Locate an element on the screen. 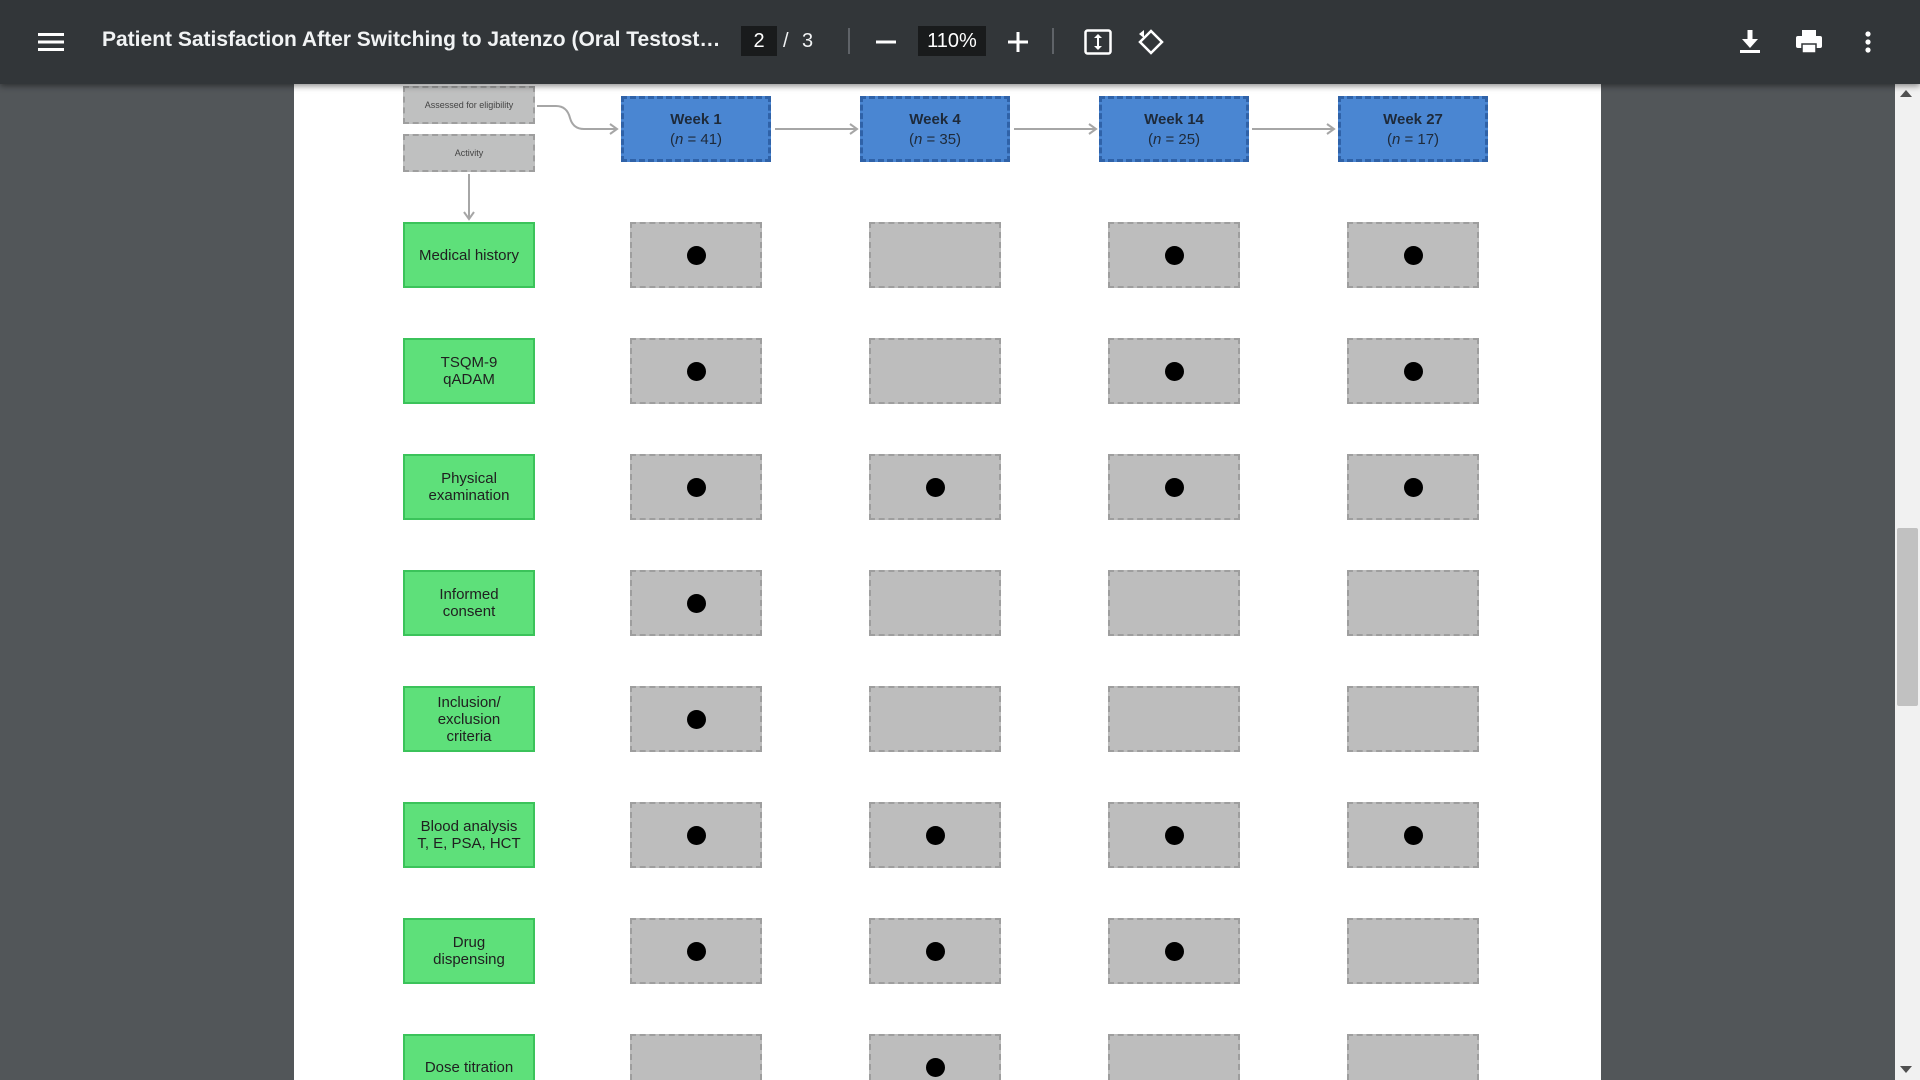 This screenshot has width=1920, height=1080. week-header-4: Week 27 (n = 17) is located at coordinates (1413, 129).